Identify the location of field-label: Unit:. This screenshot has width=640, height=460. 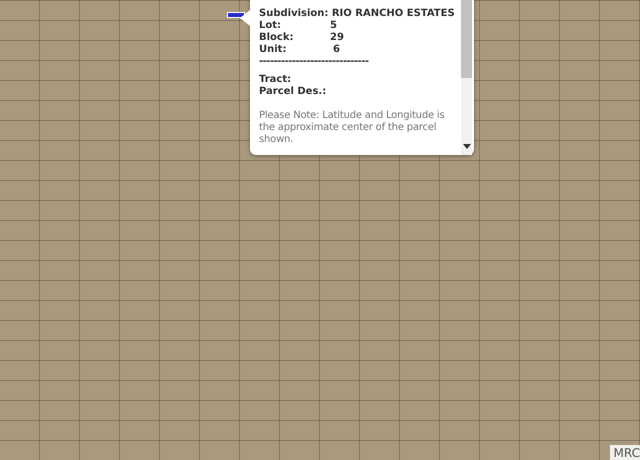
(273, 50).